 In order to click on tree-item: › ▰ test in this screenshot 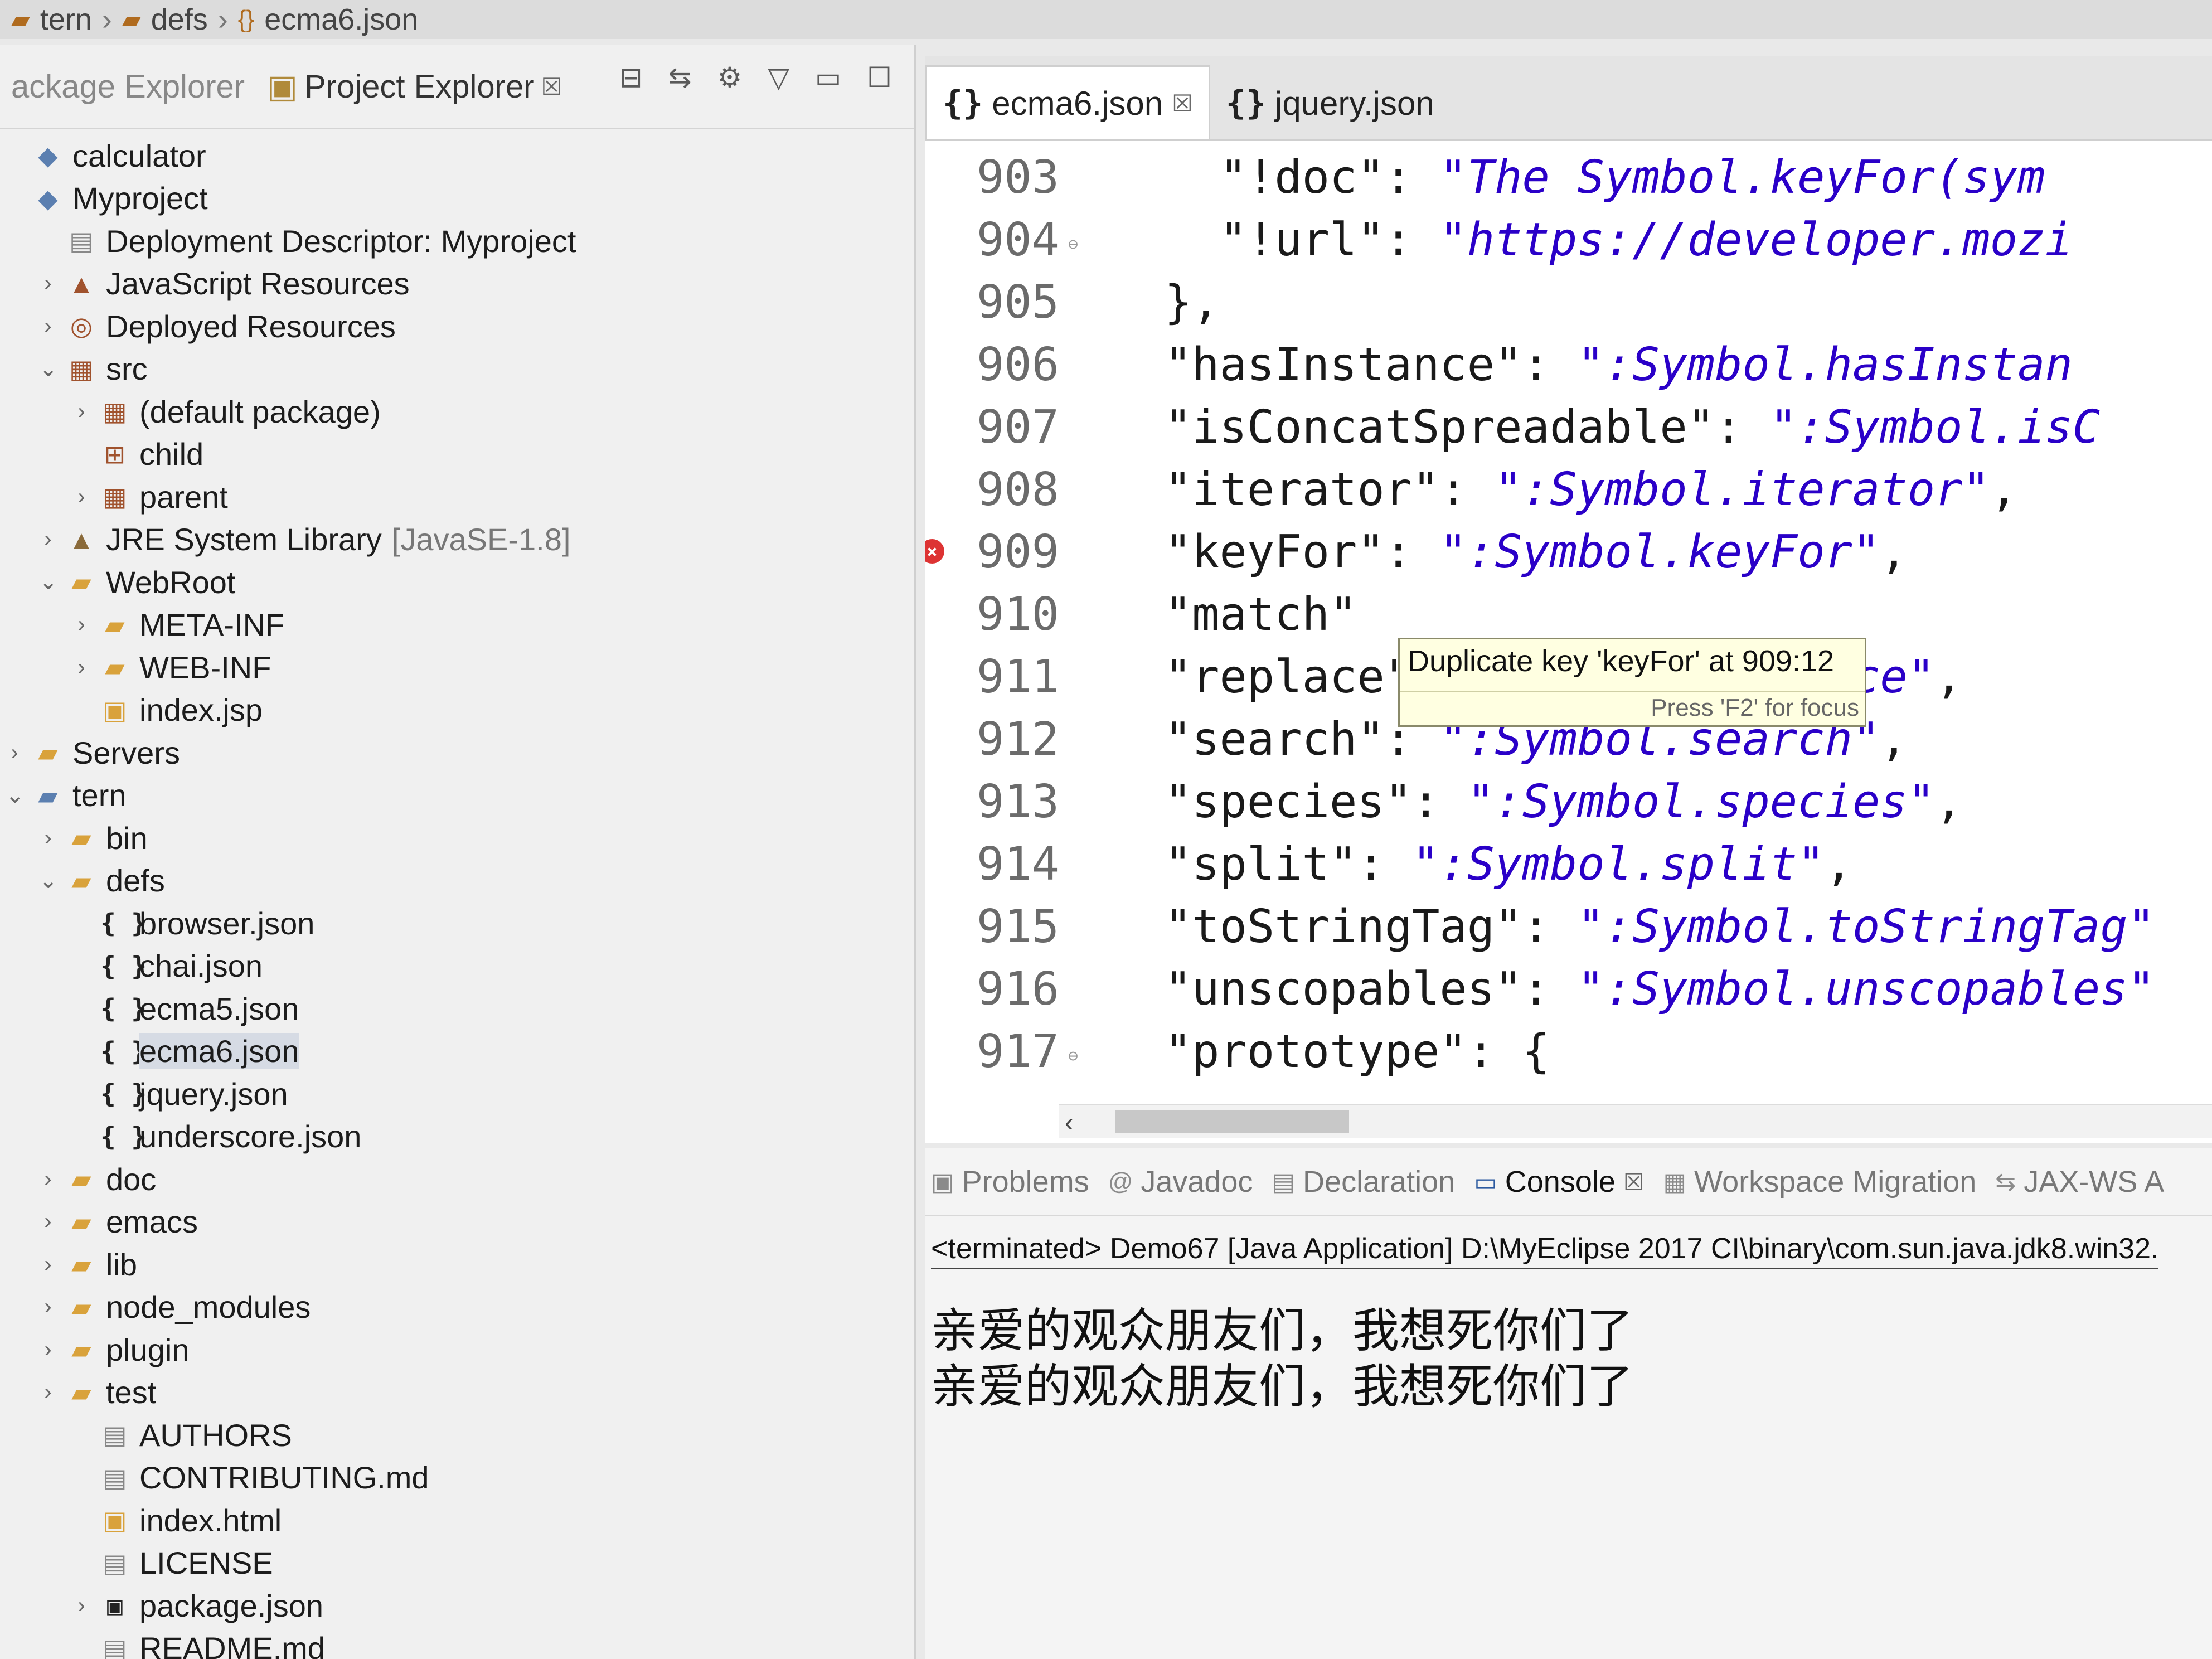, I will do `click(97, 1393)`.